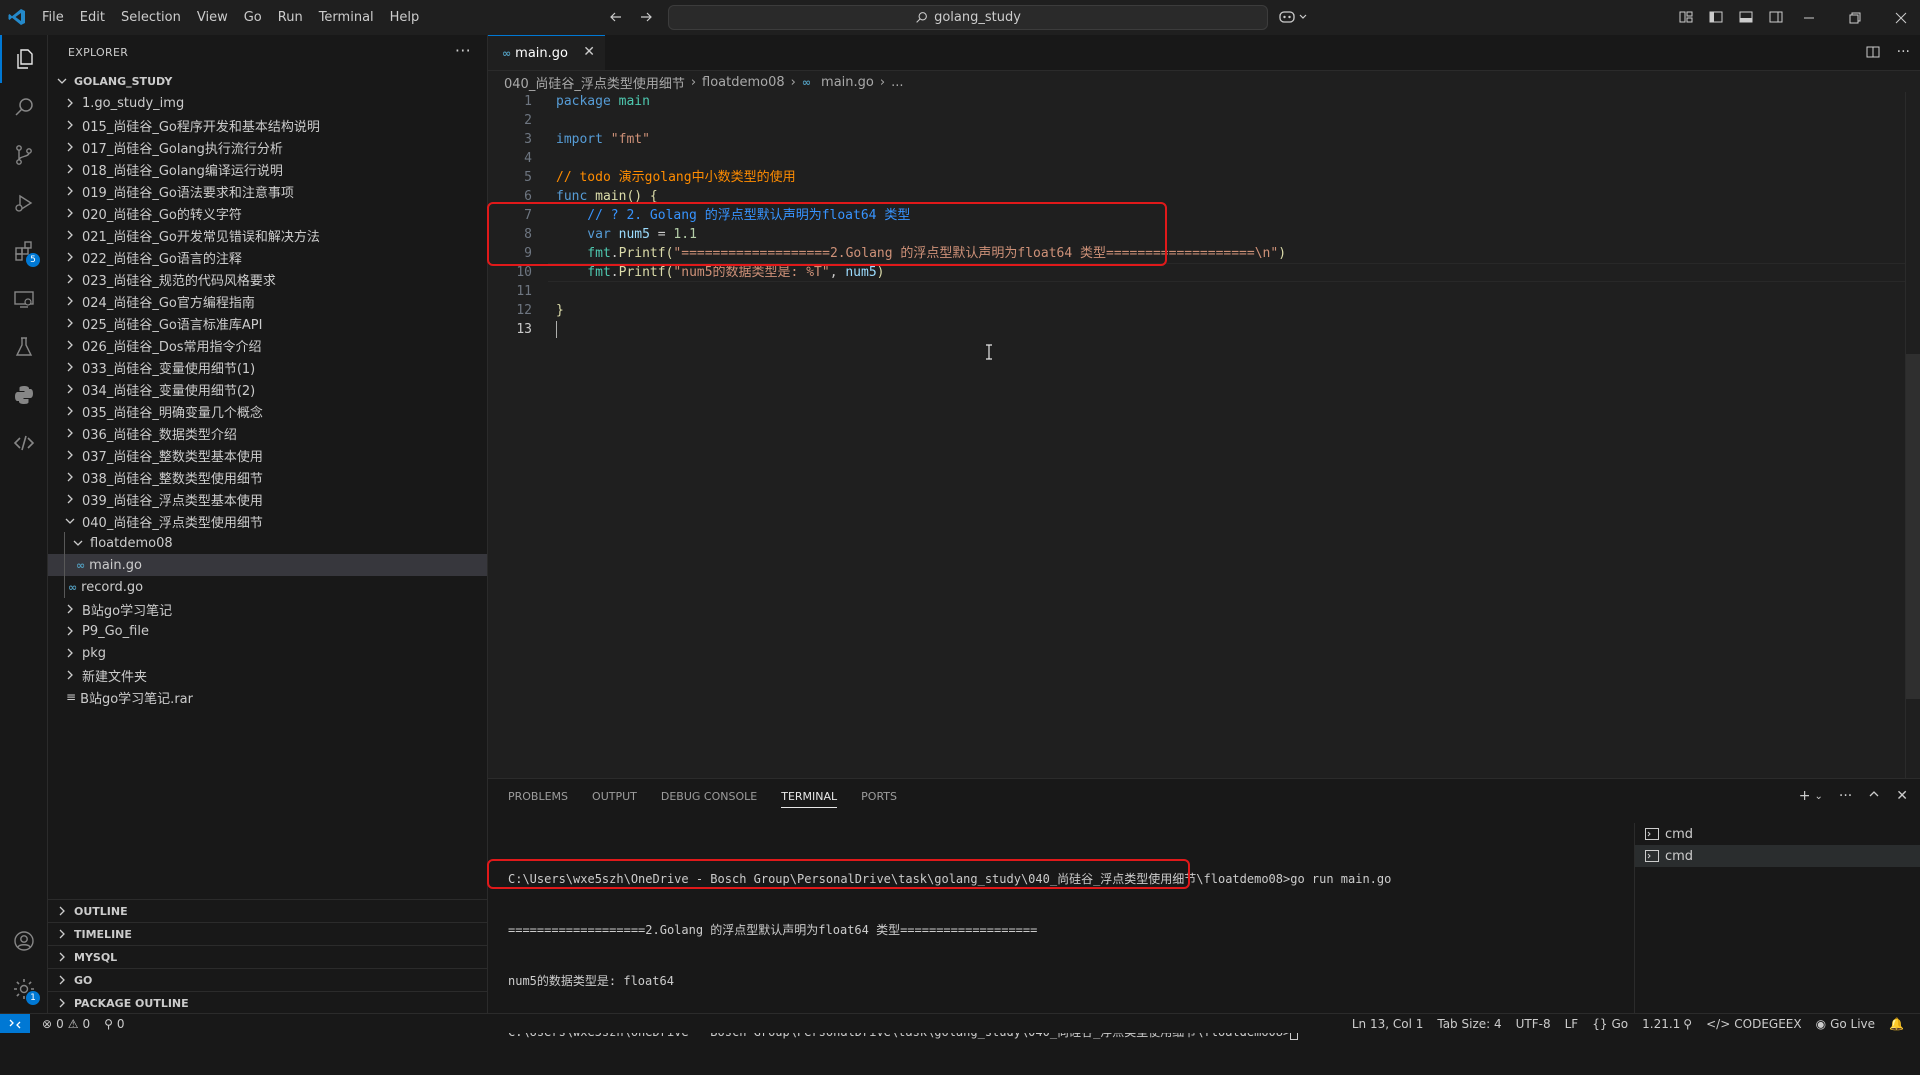 The image size is (1920, 1075). Describe the element at coordinates (267, 587) in the screenshot. I see `file-item: ∞ record.go` at that location.